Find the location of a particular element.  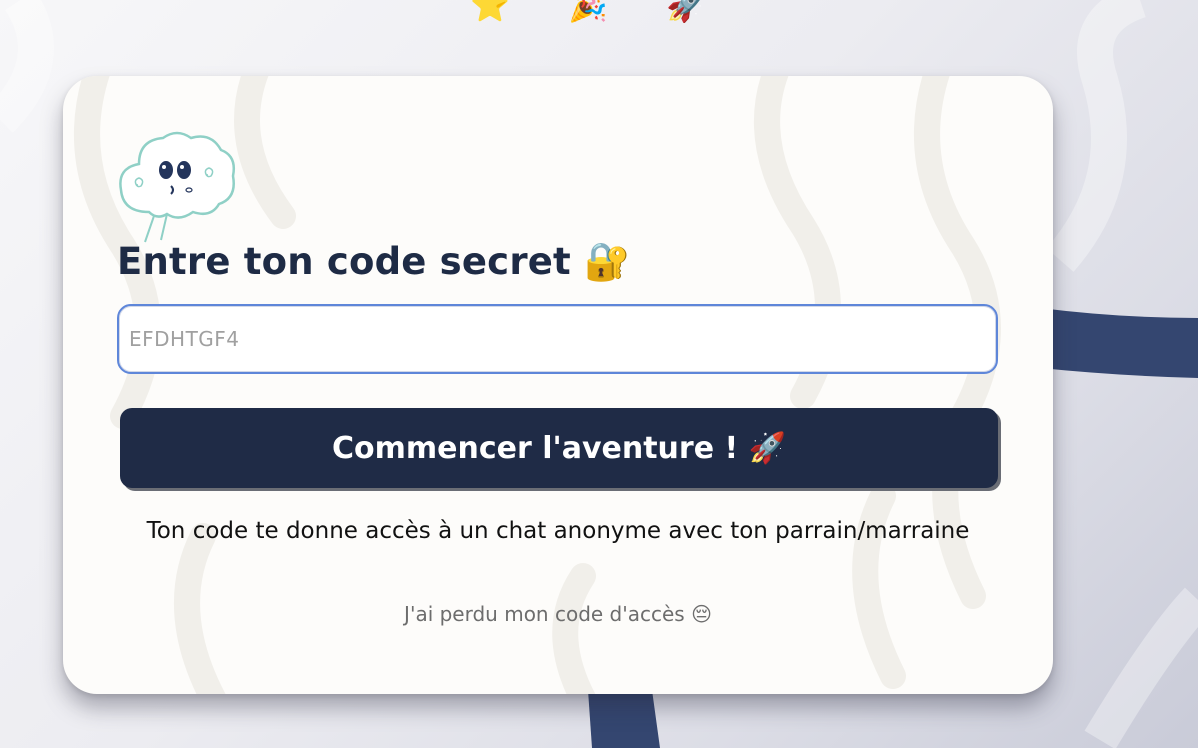

cloud-mascot-icon is located at coordinates (177, 187).